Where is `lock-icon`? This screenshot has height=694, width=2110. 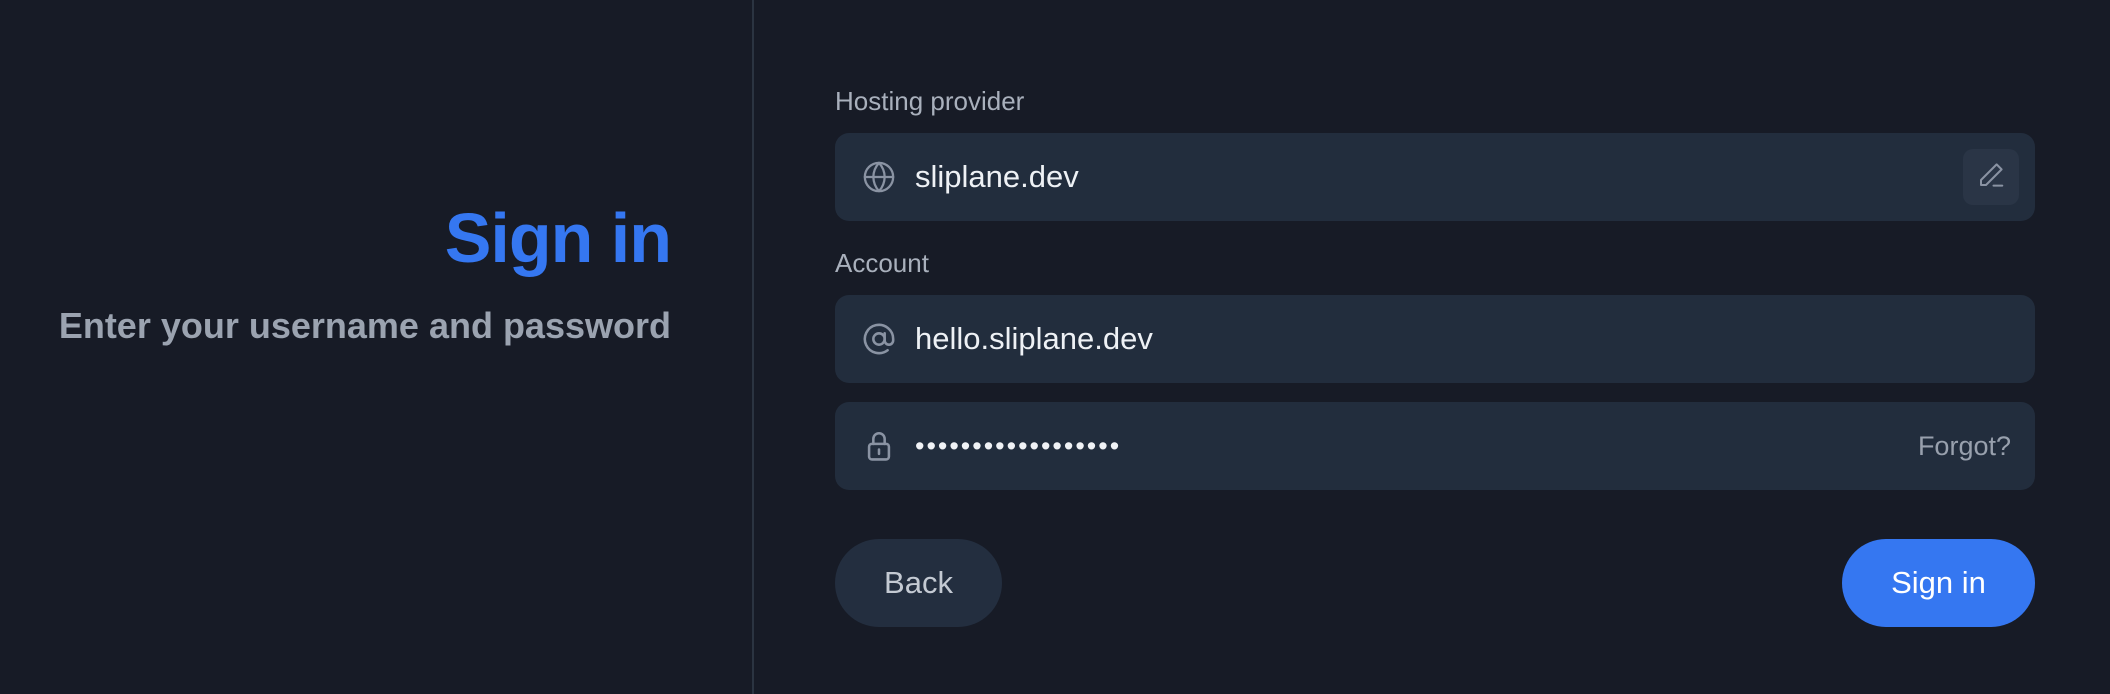 lock-icon is located at coordinates (879, 446).